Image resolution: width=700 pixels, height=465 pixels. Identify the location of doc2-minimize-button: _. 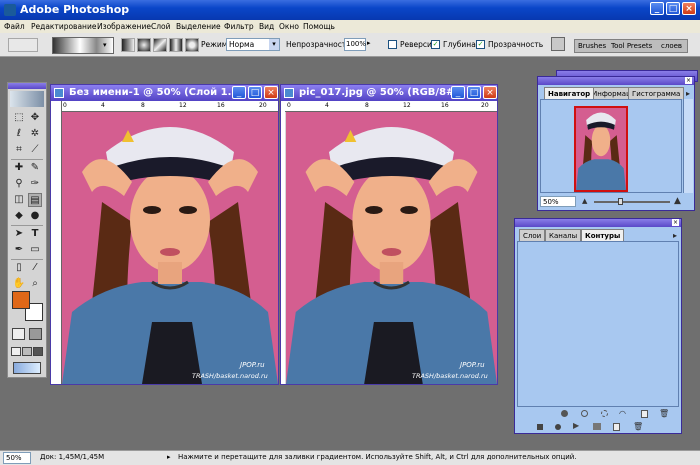
(458, 92).